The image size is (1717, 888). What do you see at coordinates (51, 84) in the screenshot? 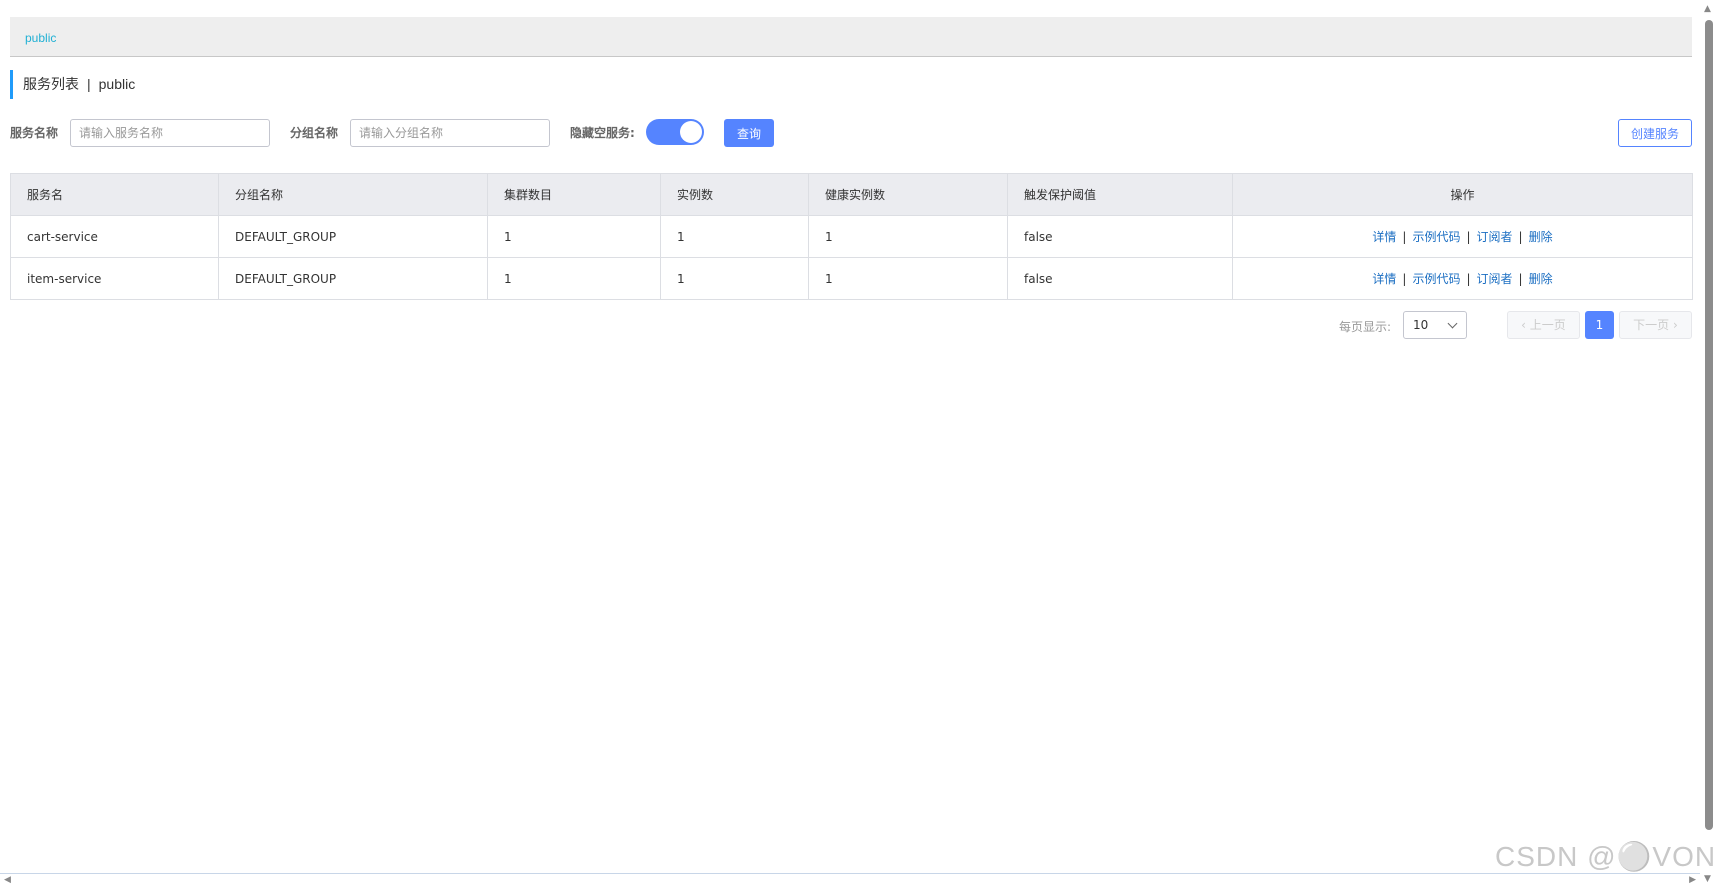
I see `page-title-main: 服务列表` at bounding box center [51, 84].